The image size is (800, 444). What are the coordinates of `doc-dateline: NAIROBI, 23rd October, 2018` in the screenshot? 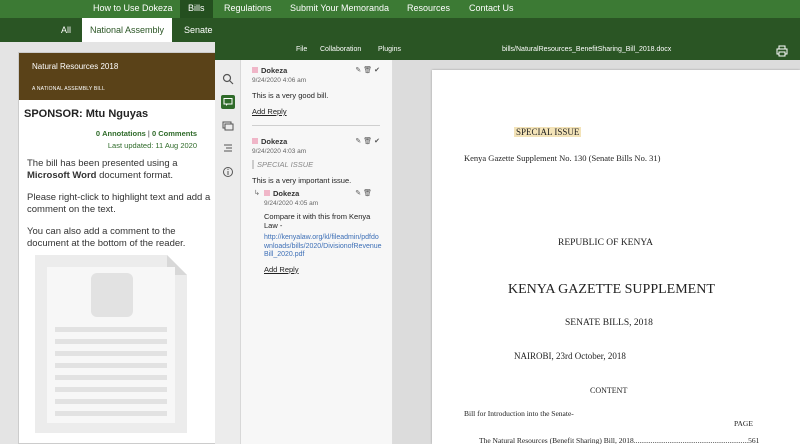 It's located at (570, 356).